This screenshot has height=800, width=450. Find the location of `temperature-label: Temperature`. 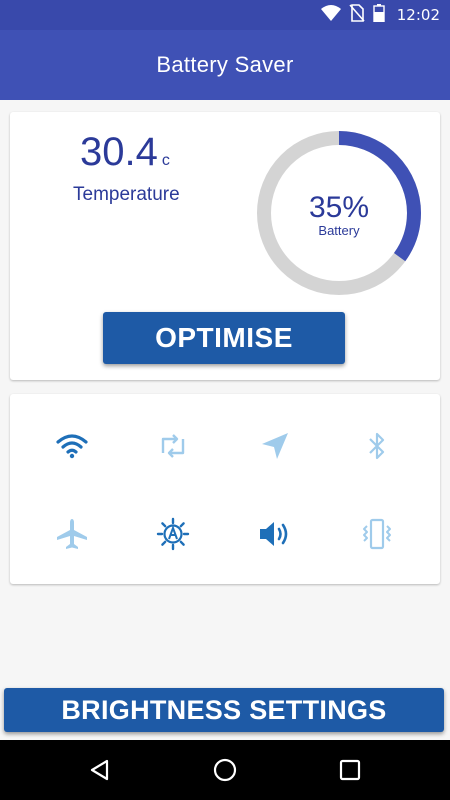

temperature-label: Temperature is located at coordinates (126, 194).